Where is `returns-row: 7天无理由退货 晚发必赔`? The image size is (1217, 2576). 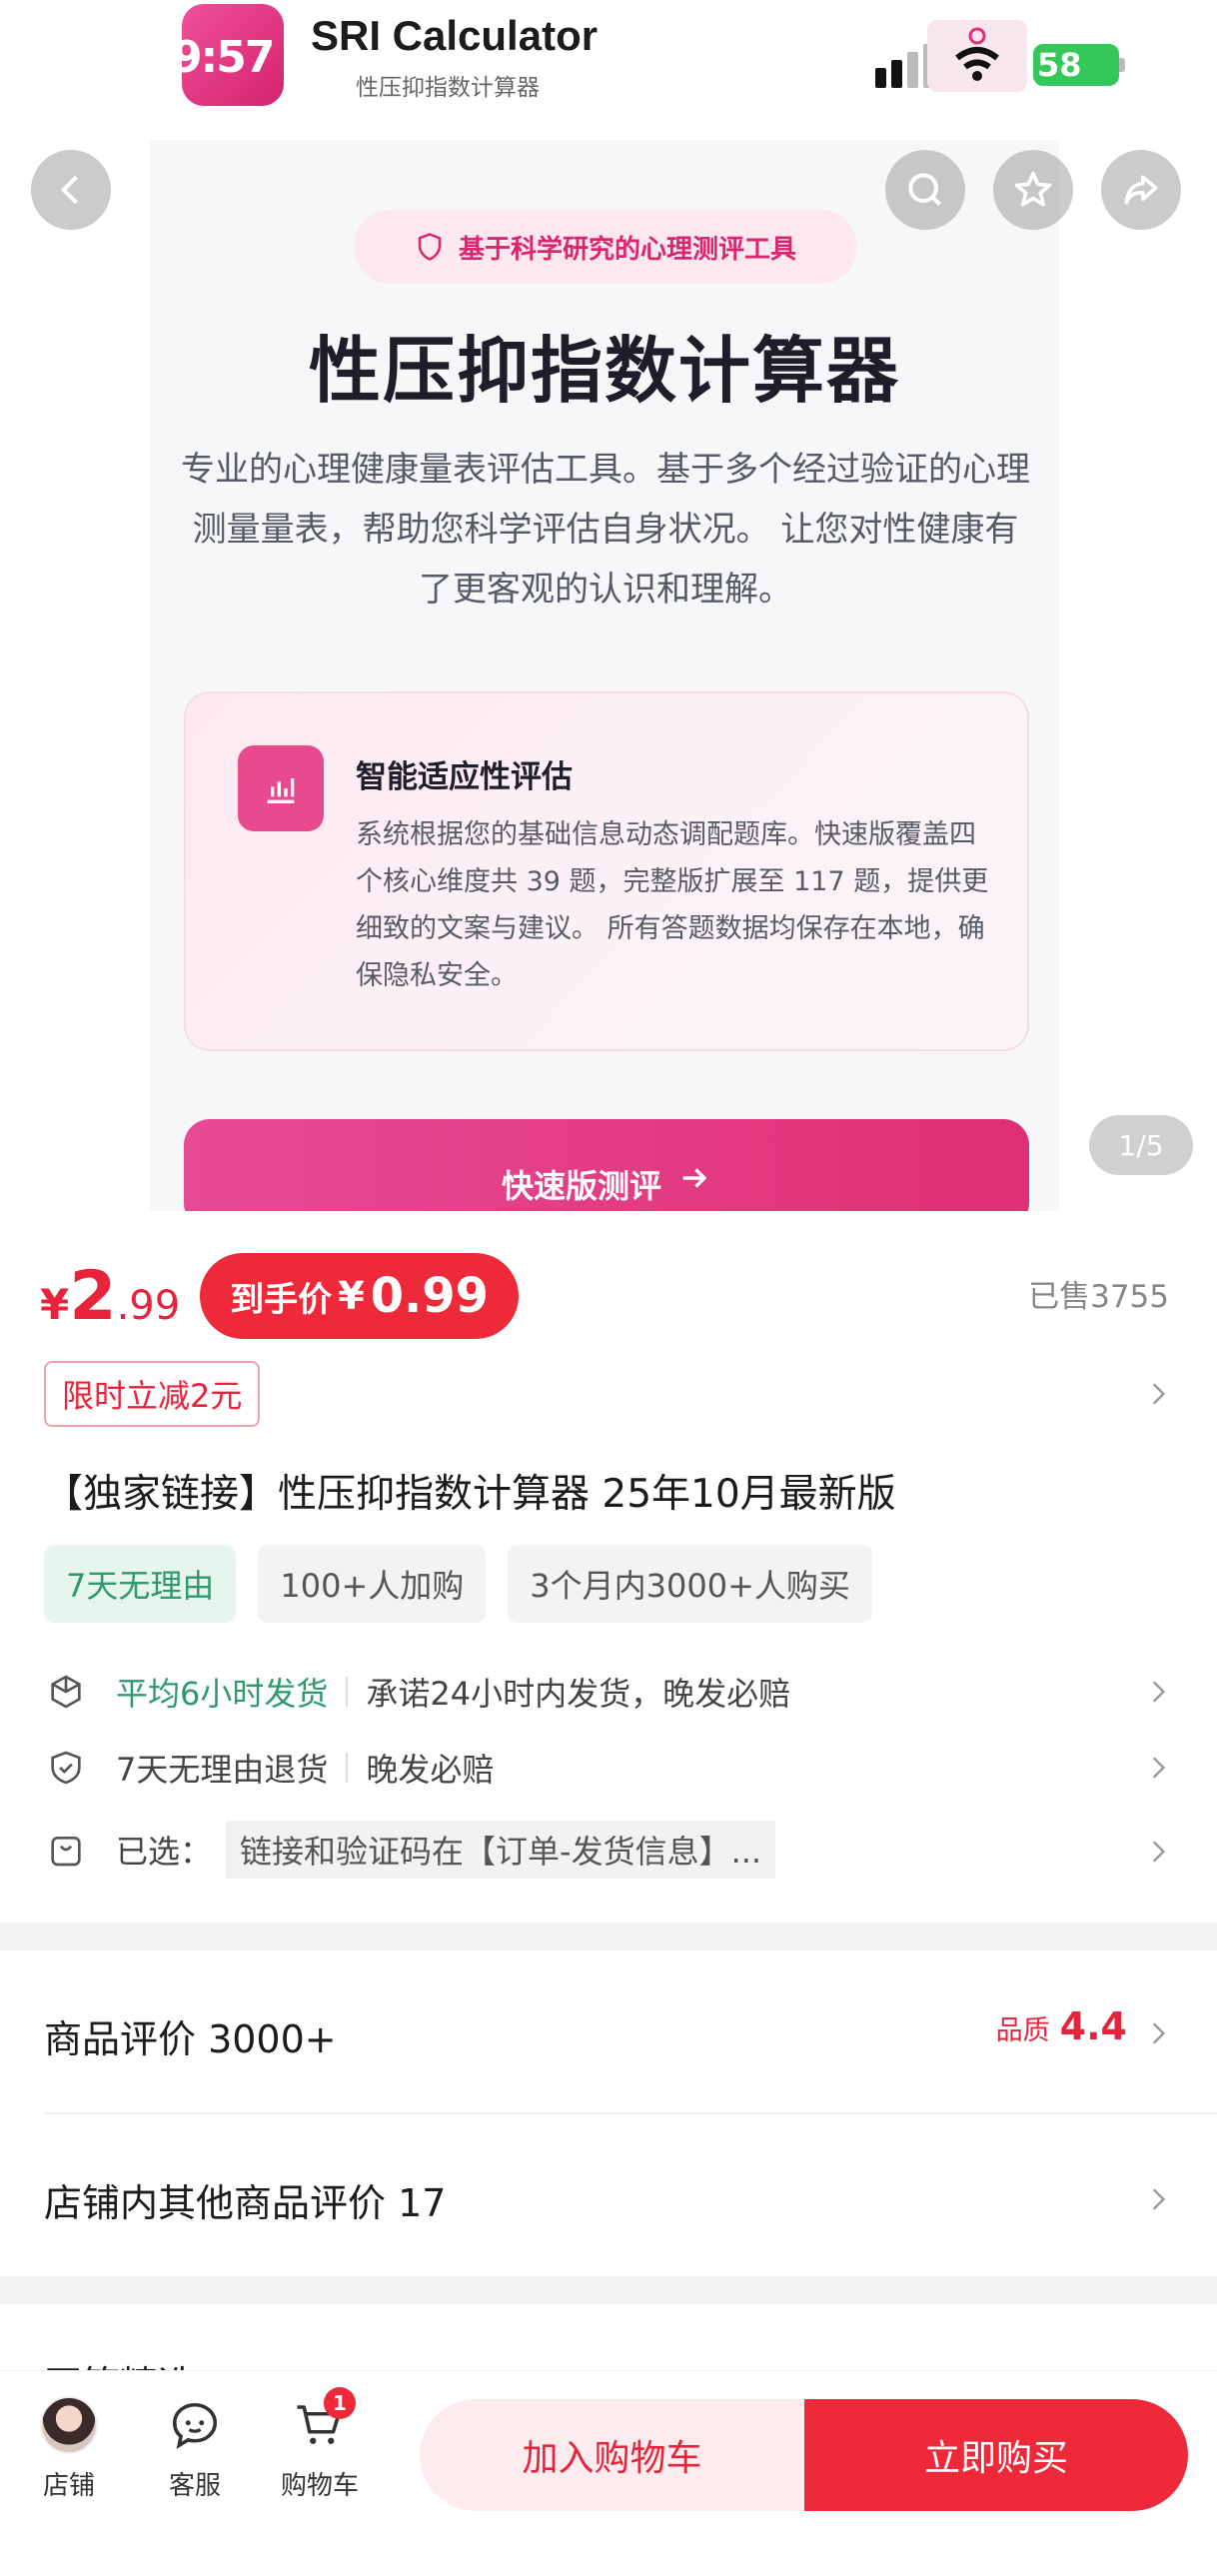 returns-row: 7天无理由退货 晚发必赔 is located at coordinates (269, 1768).